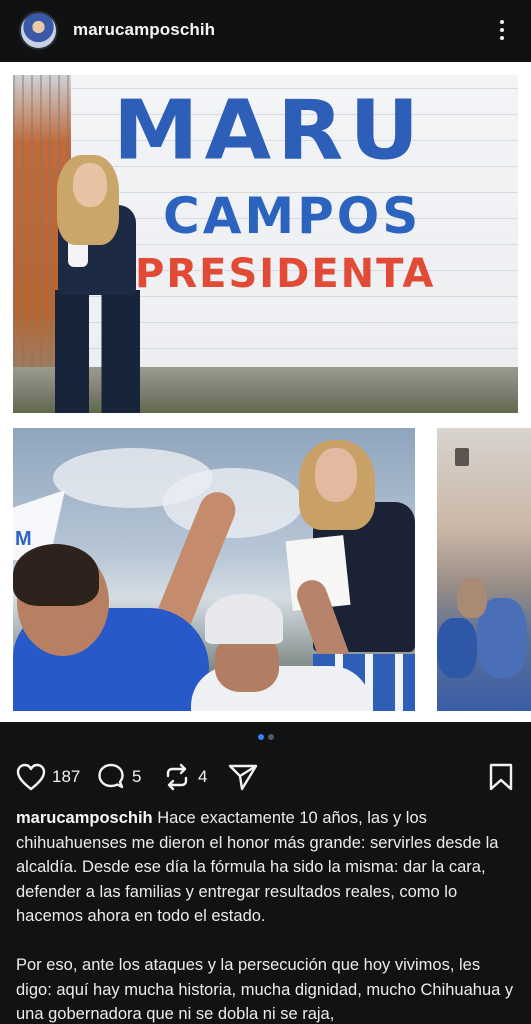 The image size is (531, 1024). What do you see at coordinates (244, 619) in the screenshot?
I see `white-cap` at bounding box center [244, 619].